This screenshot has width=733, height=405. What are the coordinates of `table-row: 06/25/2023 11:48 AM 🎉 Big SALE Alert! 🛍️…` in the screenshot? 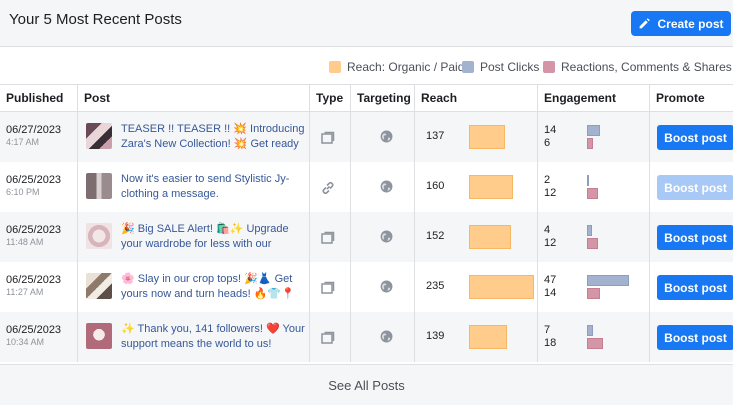 It's located at (366, 237).